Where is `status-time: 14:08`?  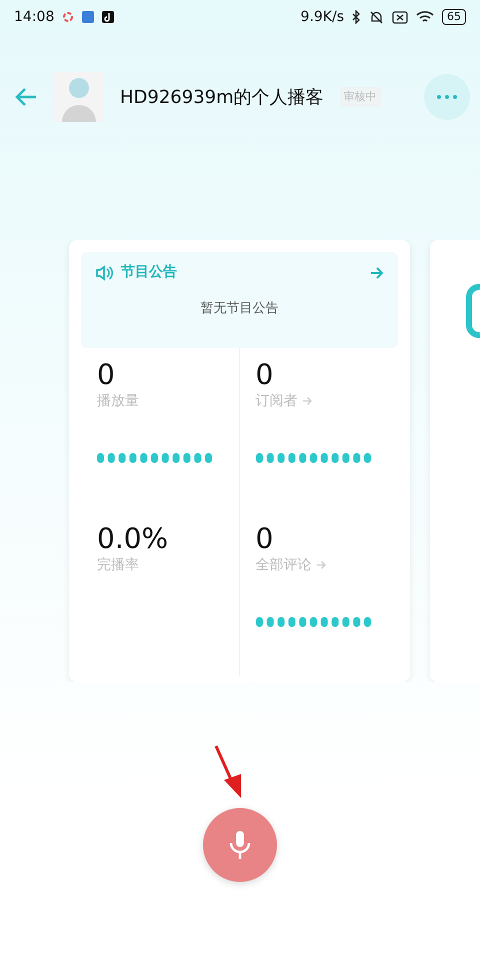 status-time: 14:08 is located at coordinates (34, 17).